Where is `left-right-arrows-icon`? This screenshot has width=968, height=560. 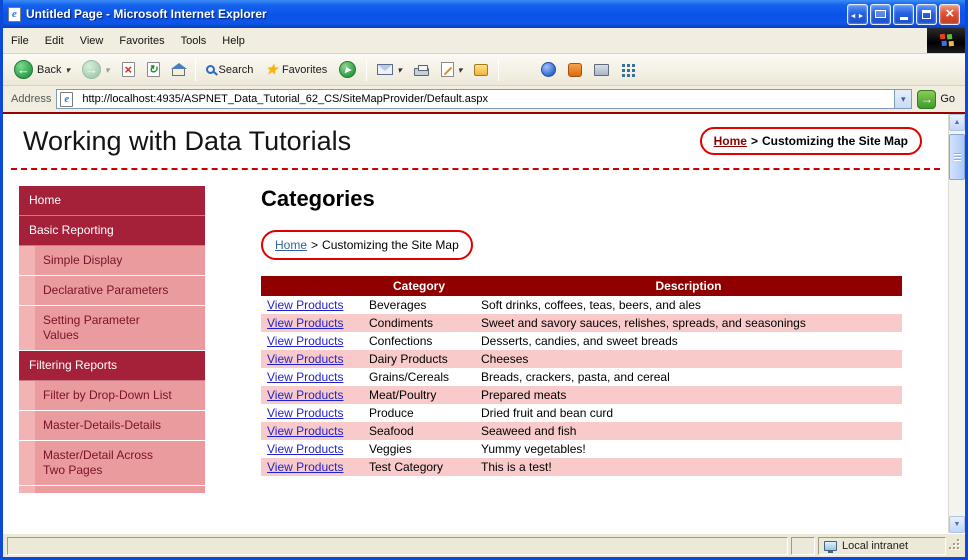 left-right-arrows-icon is located at coordinates (858, 14).